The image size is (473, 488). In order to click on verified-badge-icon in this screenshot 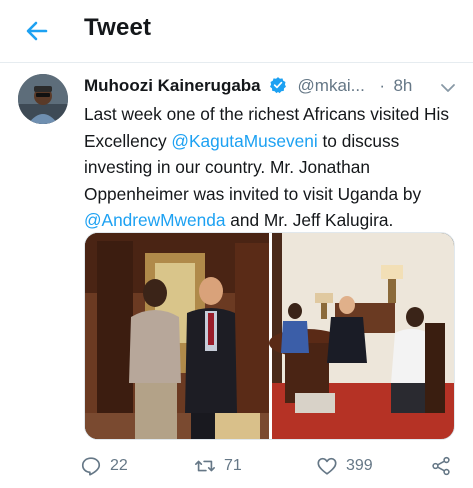, I will do `click(278, 85)`.